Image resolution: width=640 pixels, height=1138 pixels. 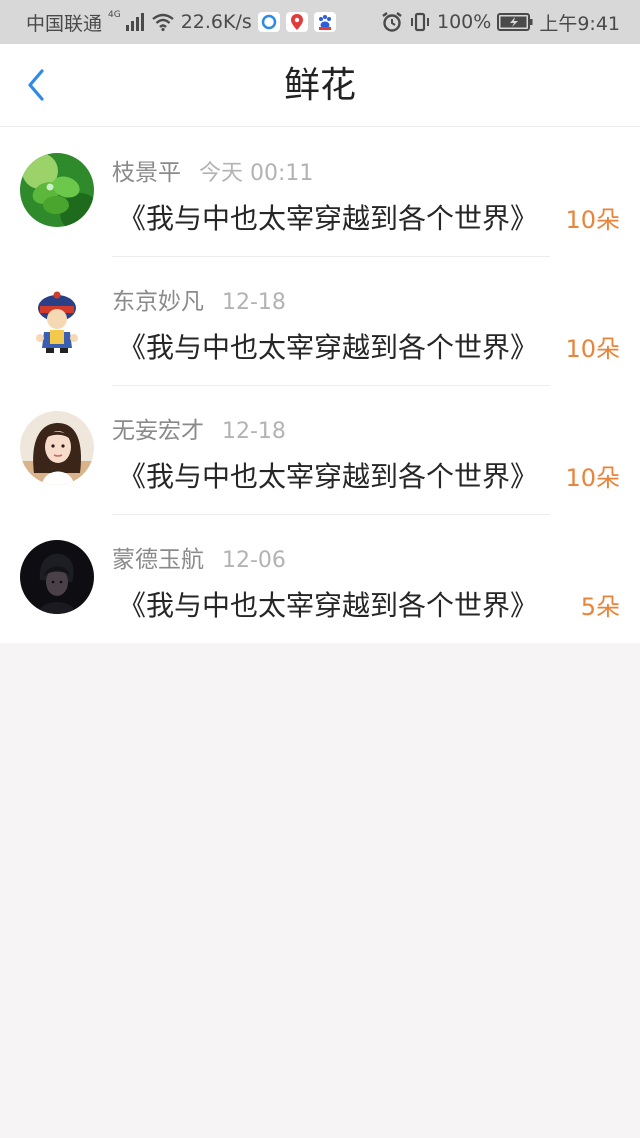 What do you see at coordinates (158, 431) in the screenshot?
I see `sender-name: 无妄宏才` at bounding box center [158, 431].